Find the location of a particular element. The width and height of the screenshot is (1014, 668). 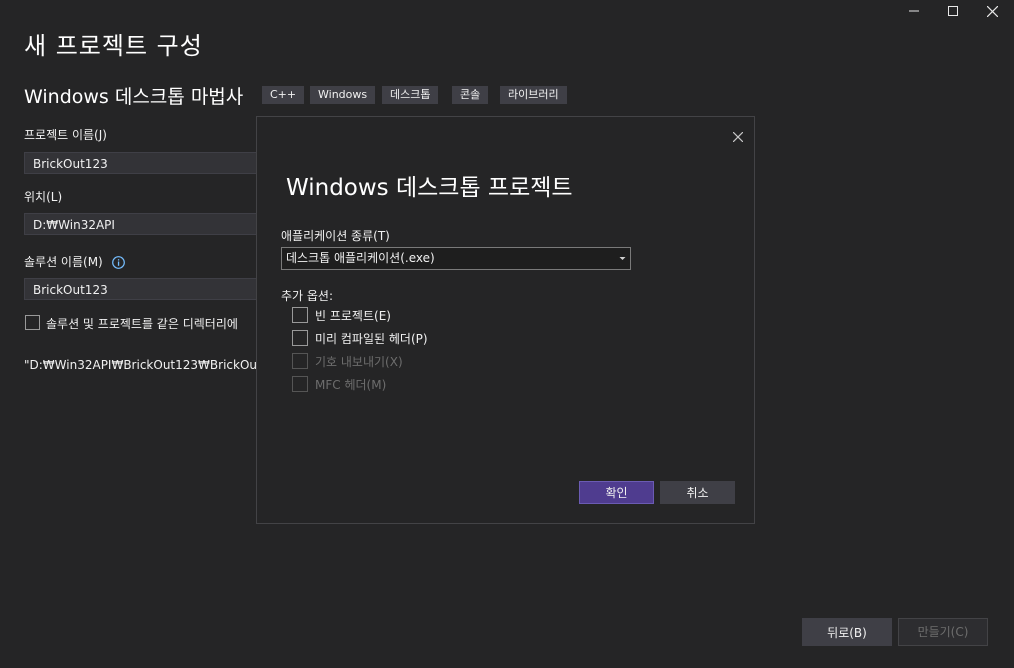

app-type-value: 데스크톱 애플리케이션(.exe) is located at coordinates (360, 258).